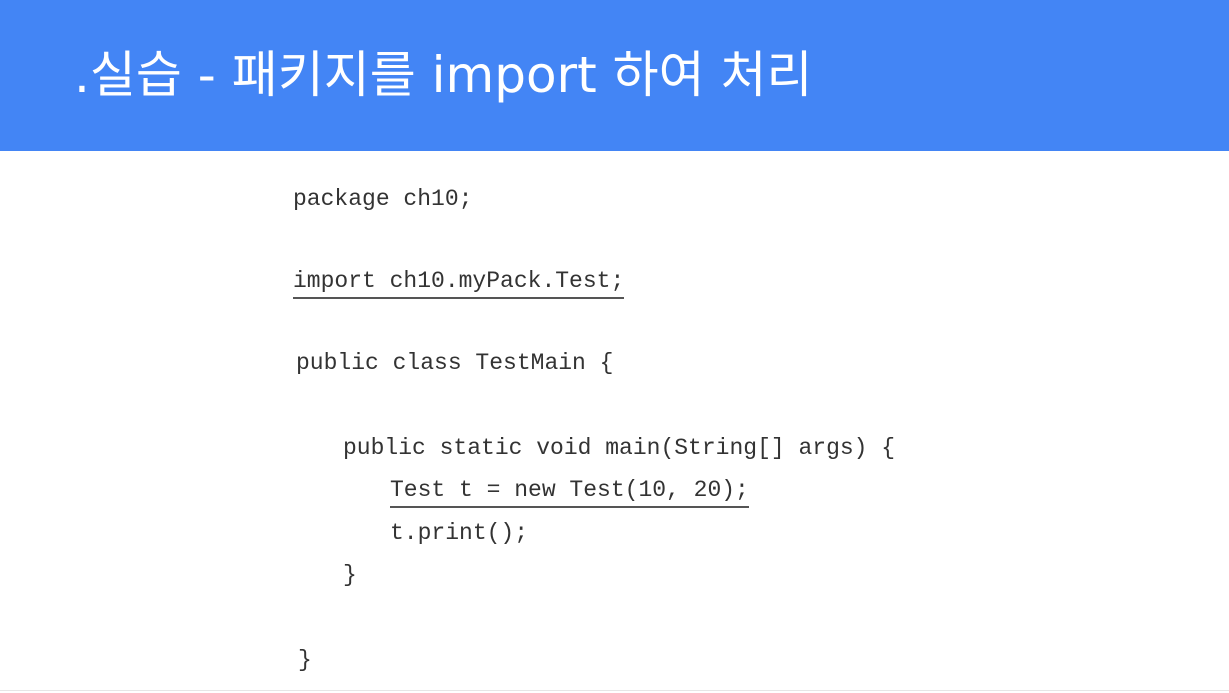 Image resolution: width=1229 pixels, height=693 pixels. I want to click on footer-divider, so click(614, 690).